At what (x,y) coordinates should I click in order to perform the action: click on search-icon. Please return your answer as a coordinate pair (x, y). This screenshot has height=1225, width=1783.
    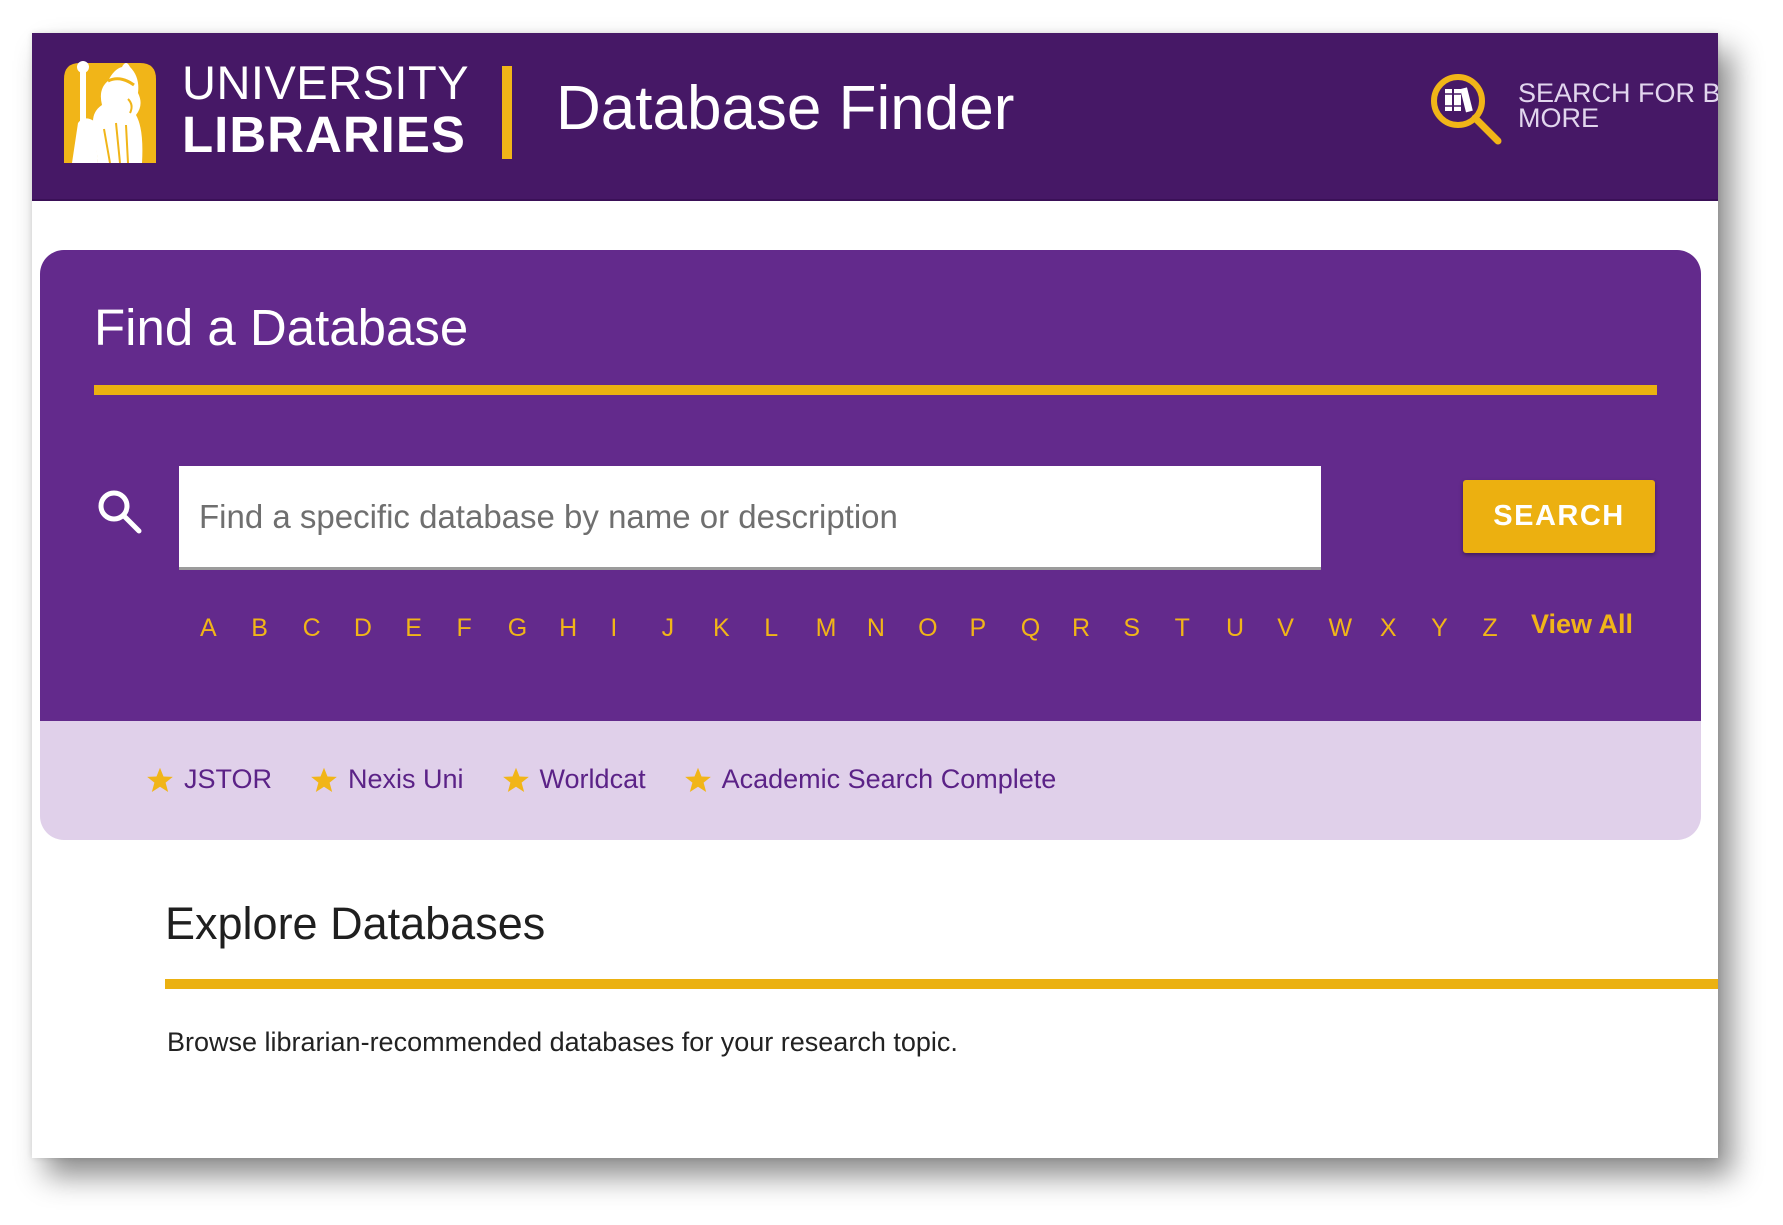
    Looking at the image, I should click on (120, 512).